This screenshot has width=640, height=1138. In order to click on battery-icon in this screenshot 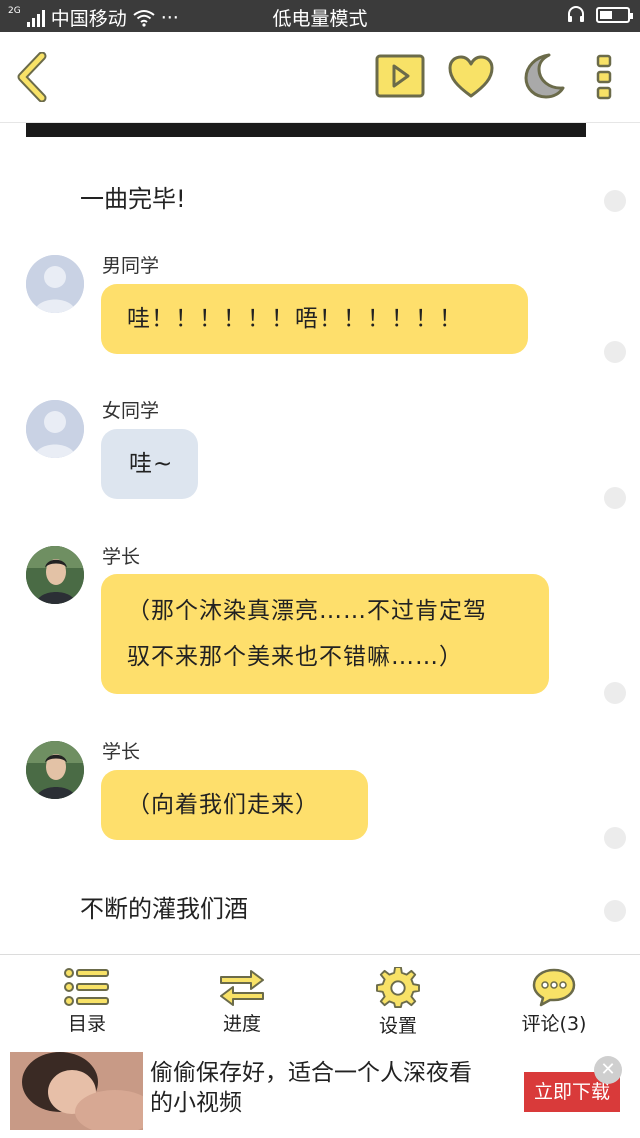, I will do `click(614, 15)`.